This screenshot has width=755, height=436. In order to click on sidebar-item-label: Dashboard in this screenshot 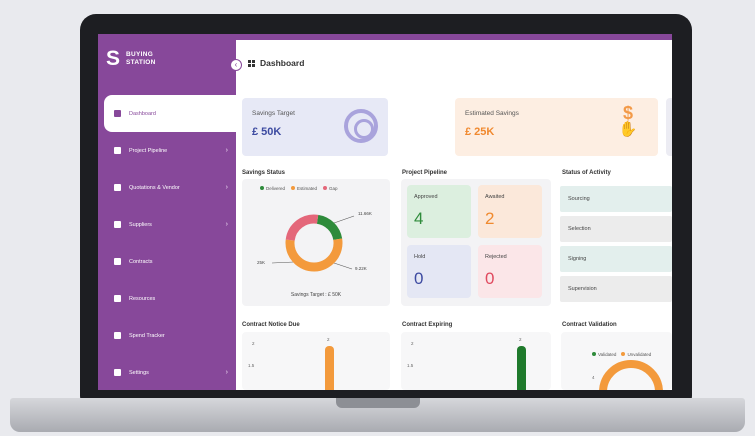, I will do `click(142, 113)`.